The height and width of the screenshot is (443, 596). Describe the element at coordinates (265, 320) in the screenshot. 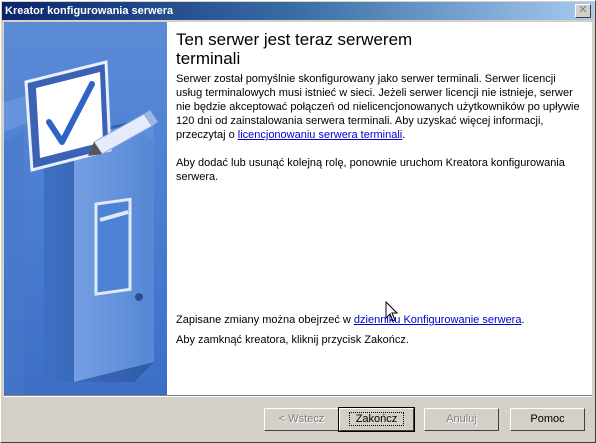

I see `log-text: Zapisane zmiany można obejrzeć w` at that location.